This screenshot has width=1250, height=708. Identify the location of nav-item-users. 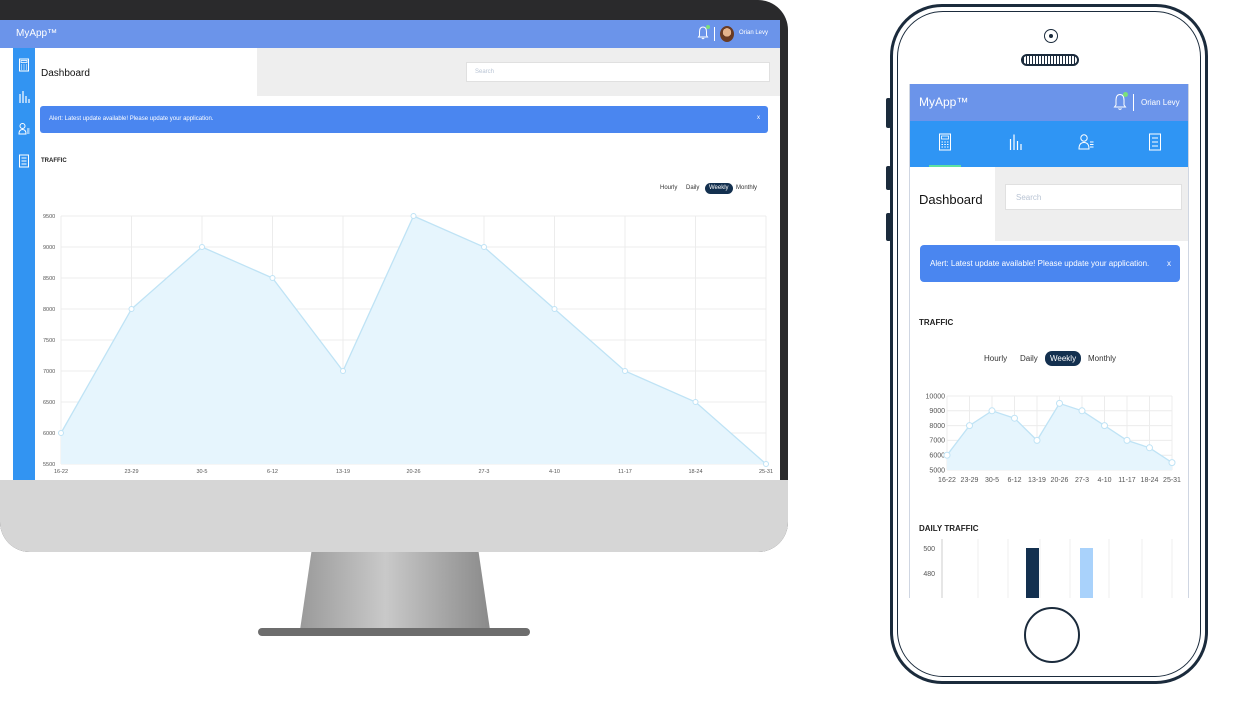
(1085, 144).